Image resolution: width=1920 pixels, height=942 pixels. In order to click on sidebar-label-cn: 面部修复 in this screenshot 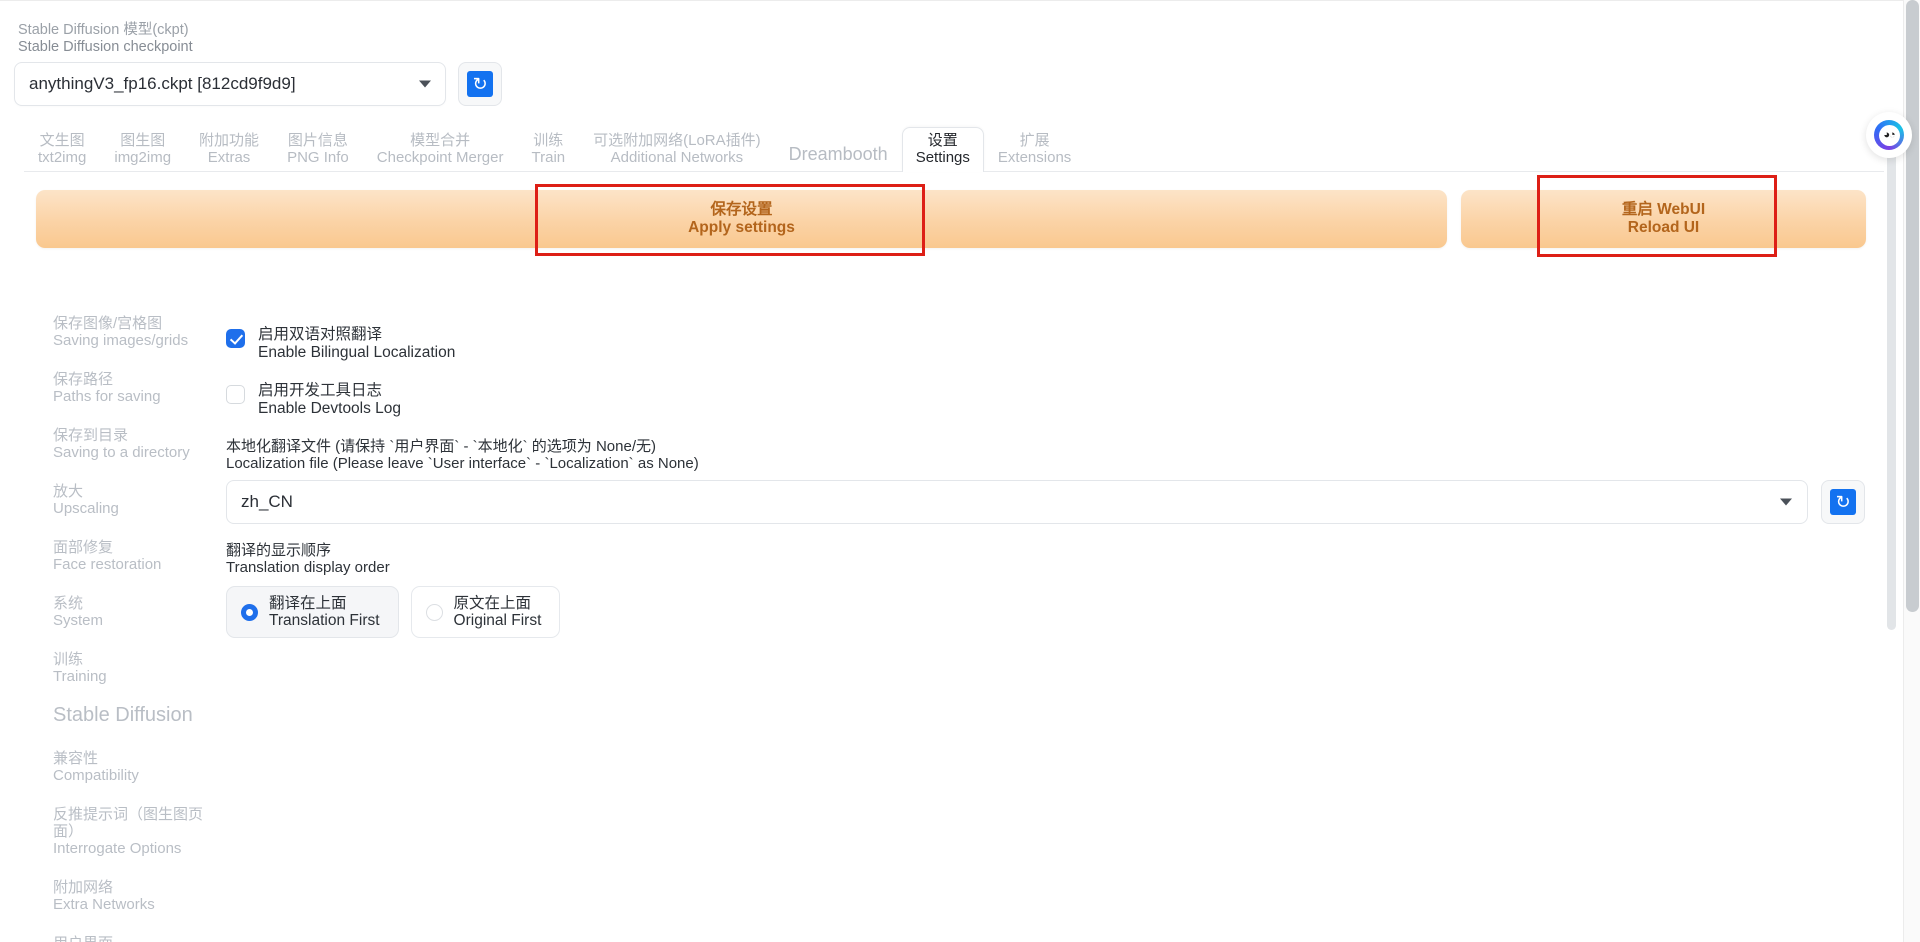, I will do `click(83, 547)`.